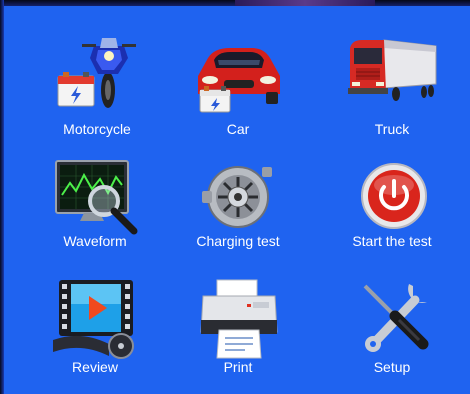 Image resolution: width=470 pixels, height=394 pixels. What do you see at coordinates (392, 367) in the screenshot?
I see `menu-item-label: Setup` at bounding box center [392, 367].